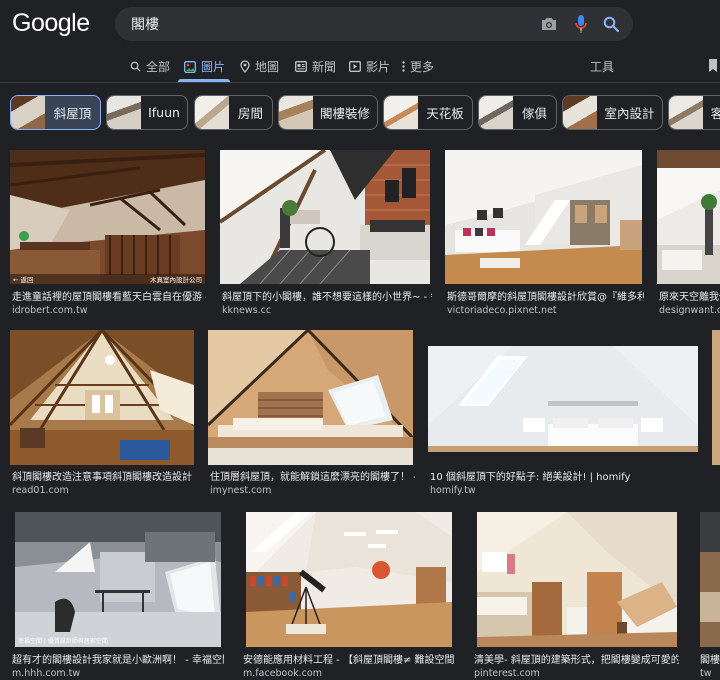 The height and width of the screenshot is (680, 720). I want to click on result-source: victoriadeco.pixnet.net, so click(545, 311).